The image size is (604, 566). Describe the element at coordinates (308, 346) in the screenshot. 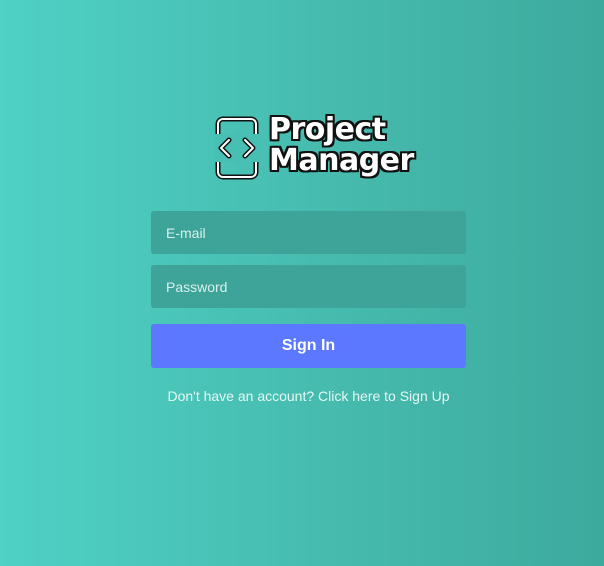

I see `sign-in-button: Sign In` at that location.